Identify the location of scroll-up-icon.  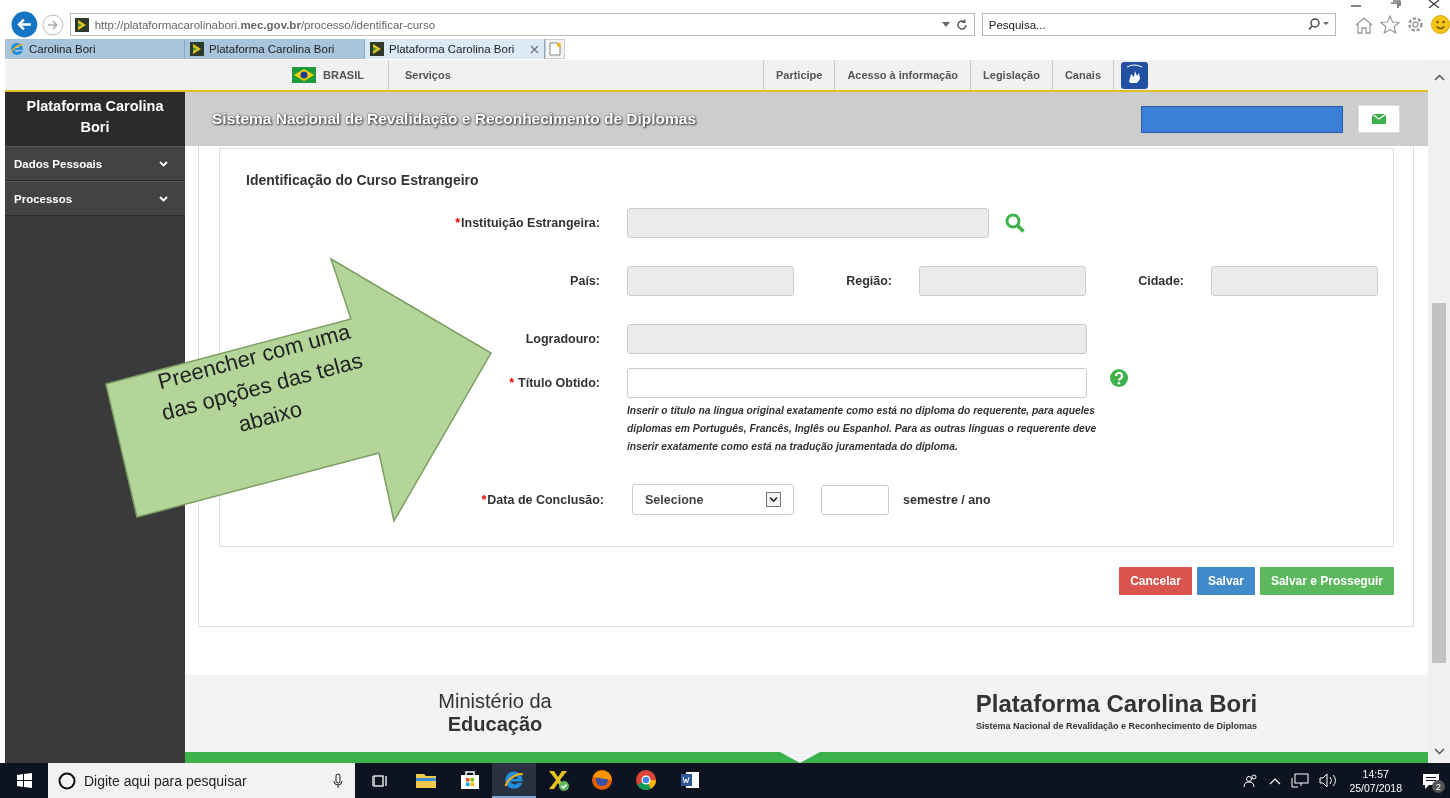
(1439, 77).